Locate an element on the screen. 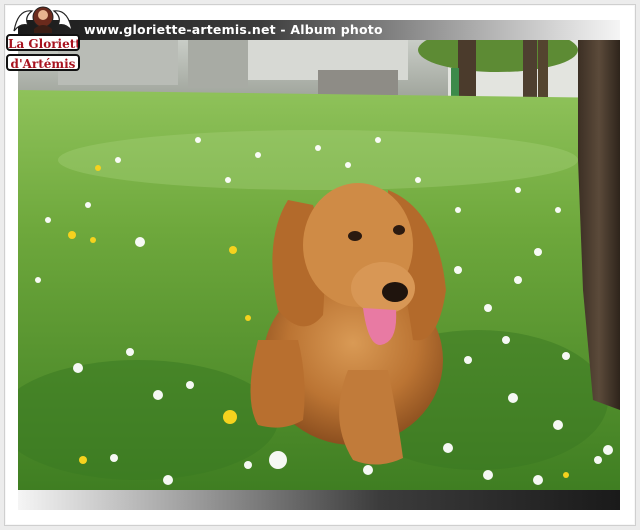 The image size is (640, 530). site-logo: La Gloriette d'Artémis is located at coordinates (41, 38).